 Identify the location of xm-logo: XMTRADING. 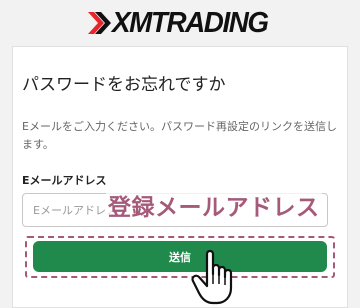
(180, 22).